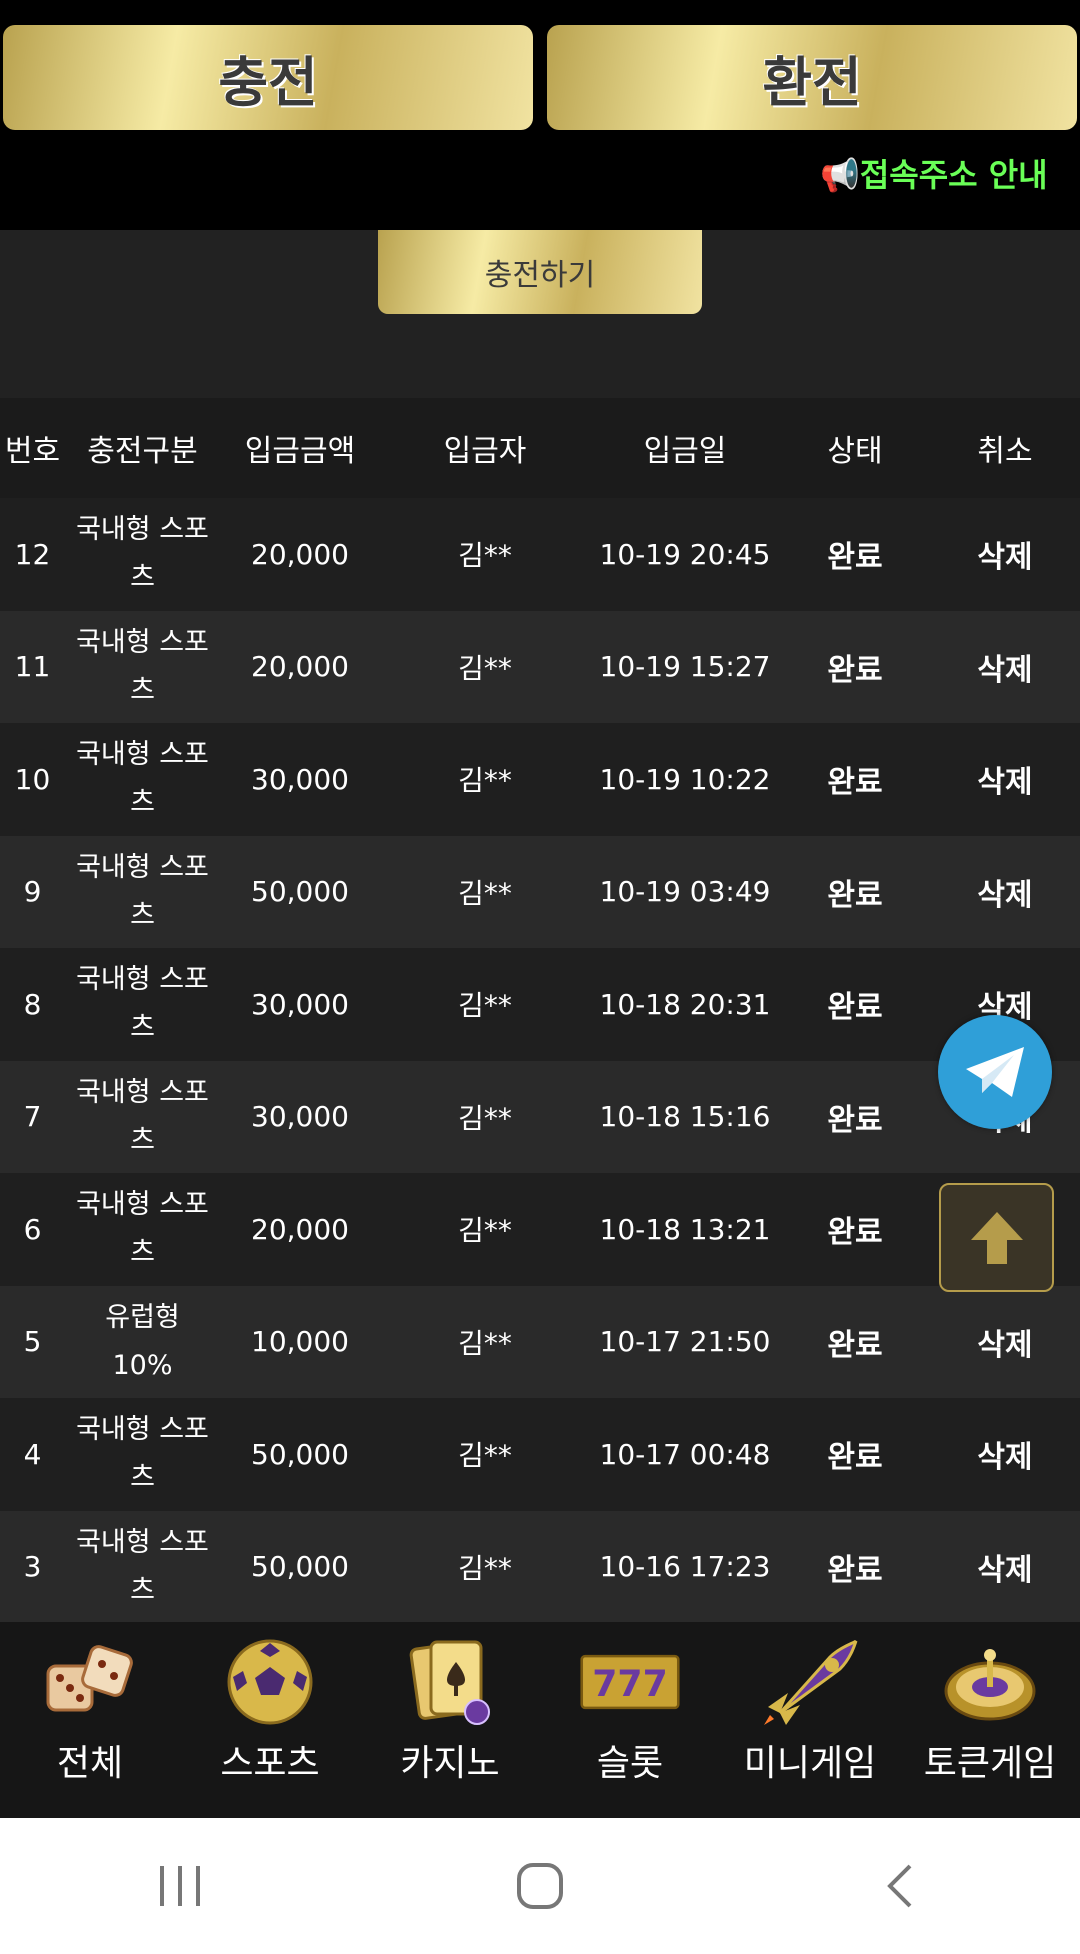 This screenshot has width=1080, height=1954. I want to click on recent-apps-icon, so click(180, 1886).